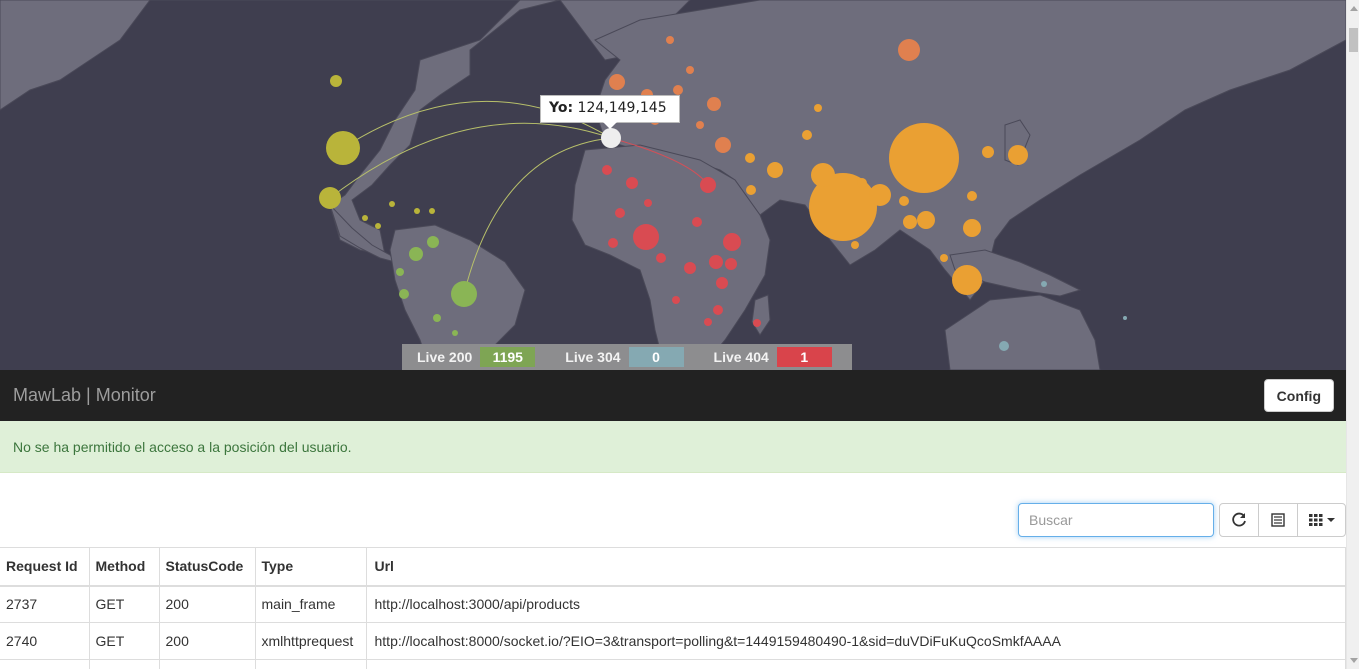 Image resolution: width=1359 pixels, height=669 pixels. I want to click on table-header-row: Request Id Method StatusCode Type Url, so click(673, 567).